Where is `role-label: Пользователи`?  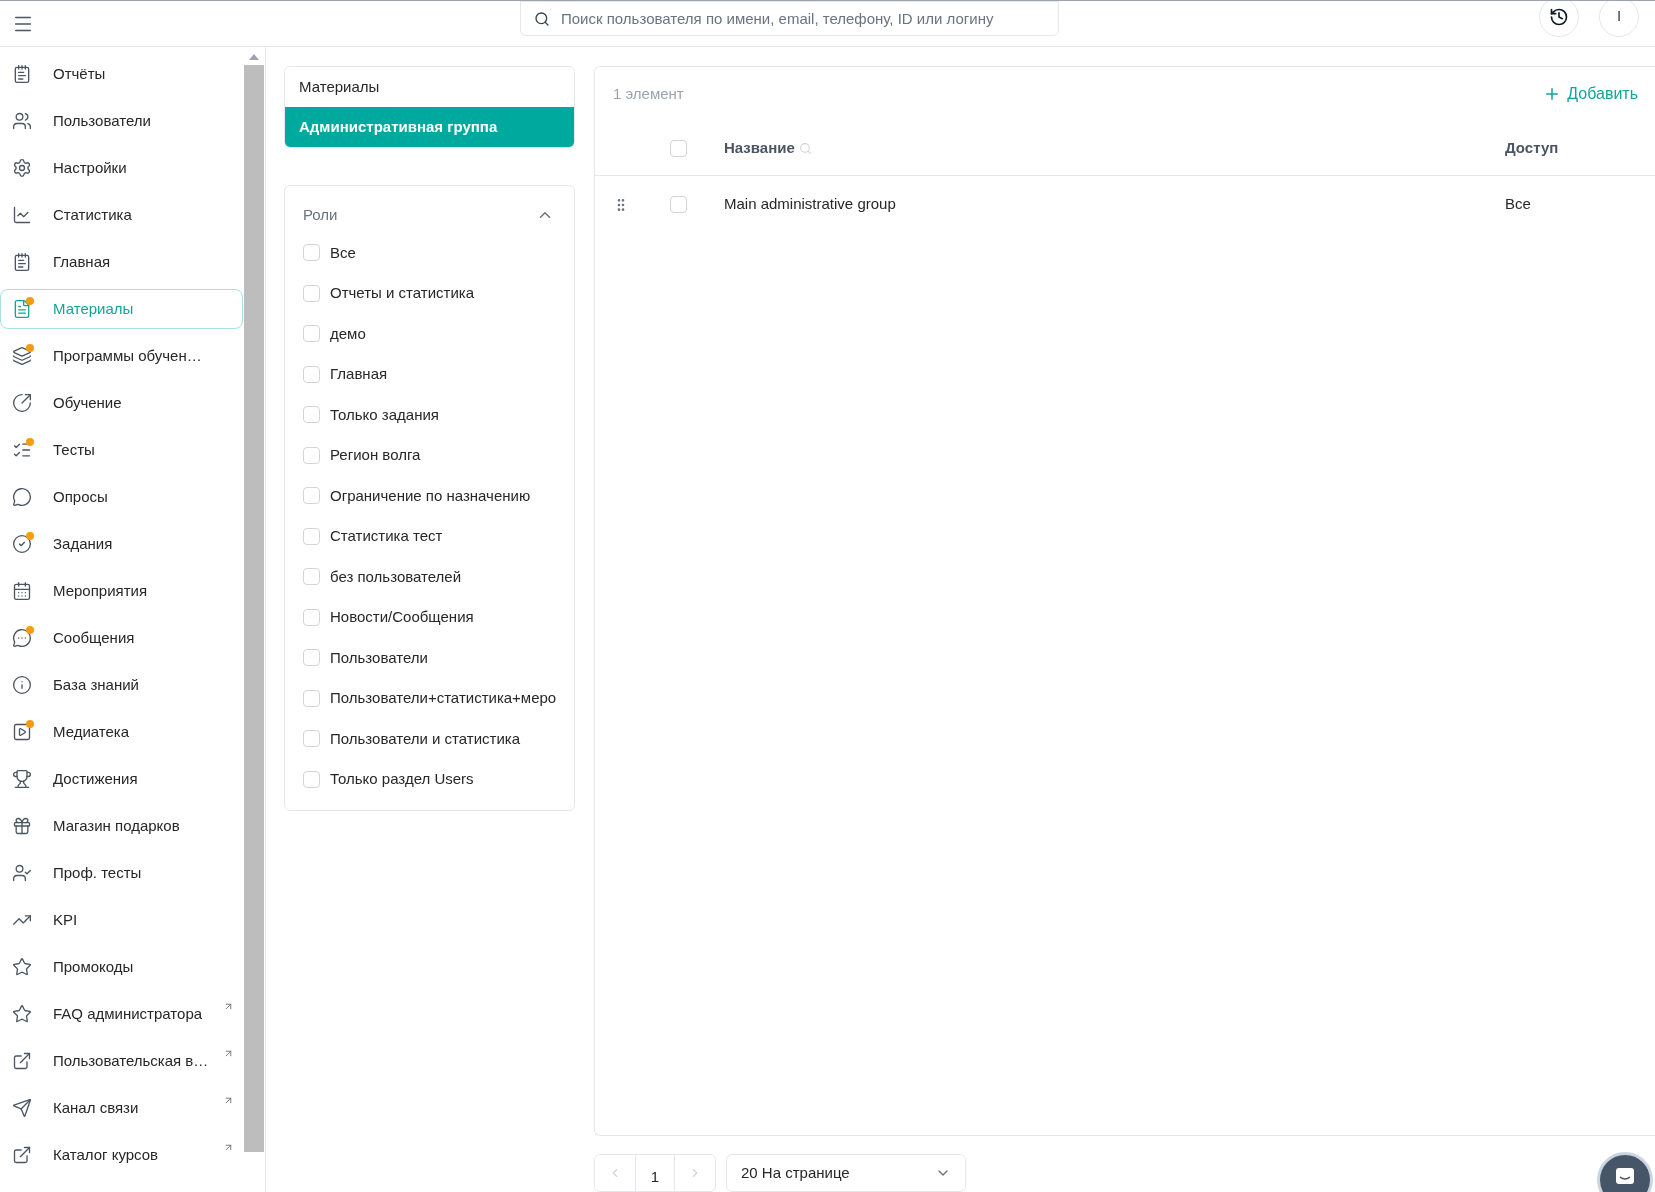
role-label: Пользователи is located at coordinates (379, 657).